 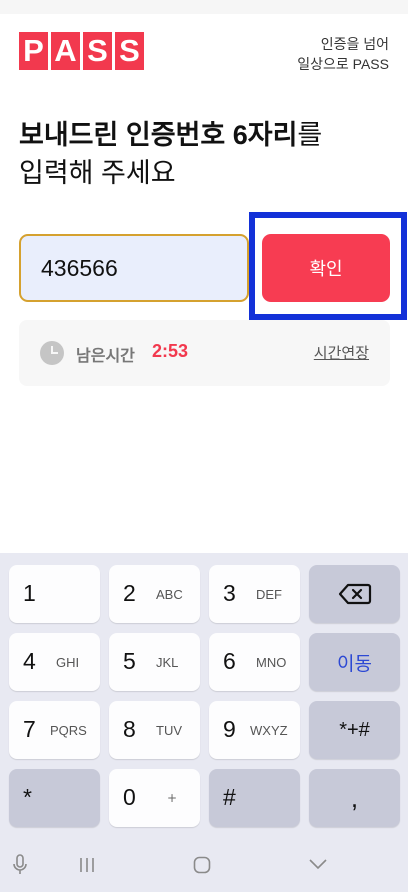 I want to click on navigation-bar, so click(x=204, y=866).